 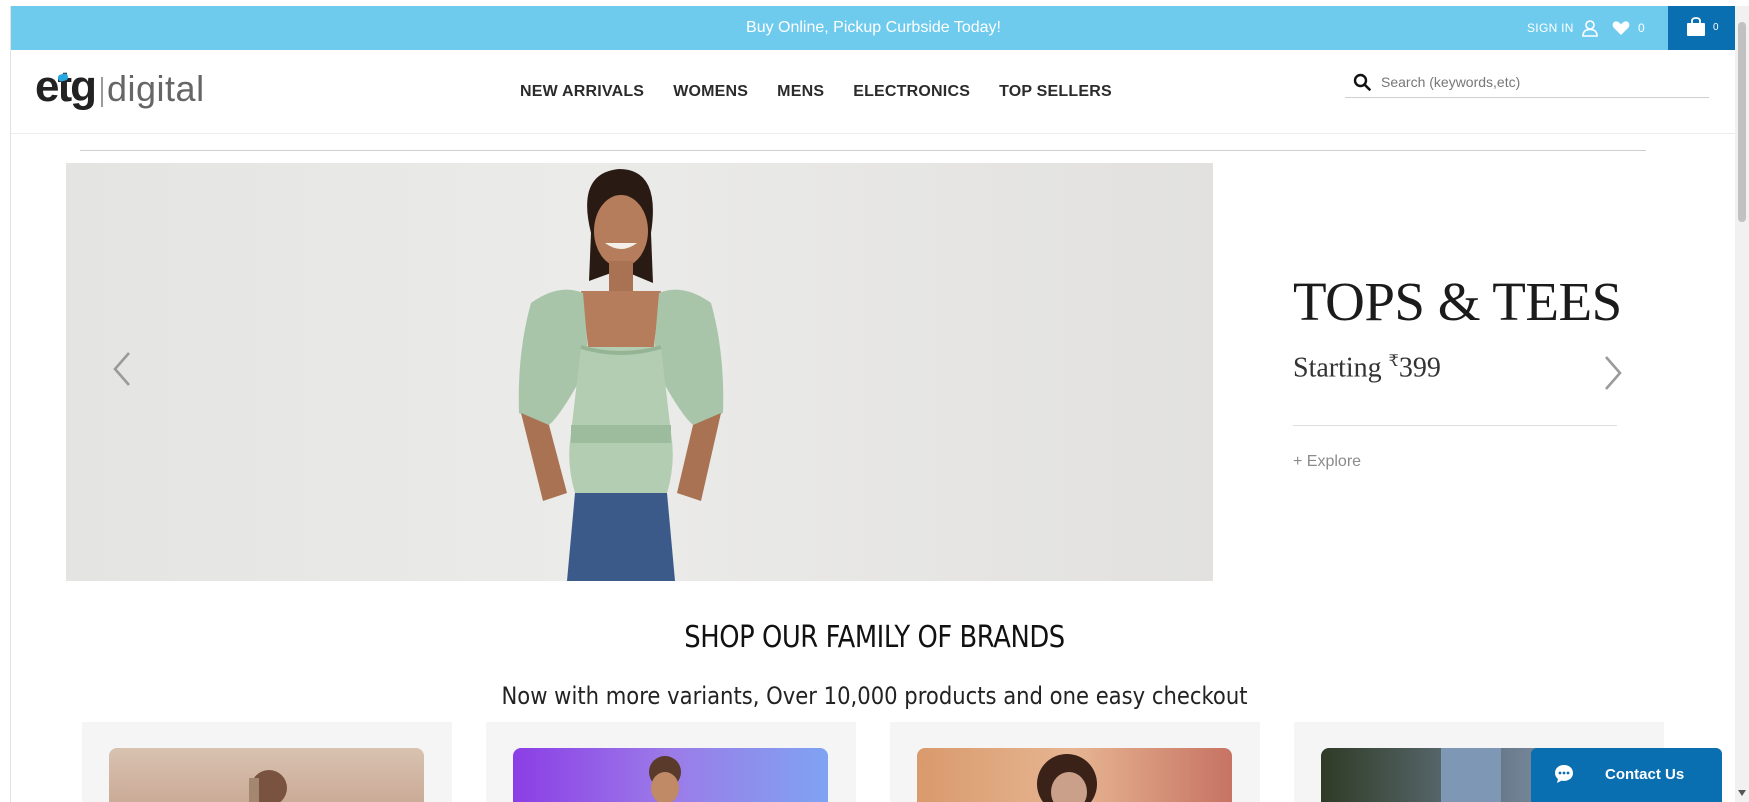 I want to click on shopping-bag-icon, so click(x=1696, y=26).